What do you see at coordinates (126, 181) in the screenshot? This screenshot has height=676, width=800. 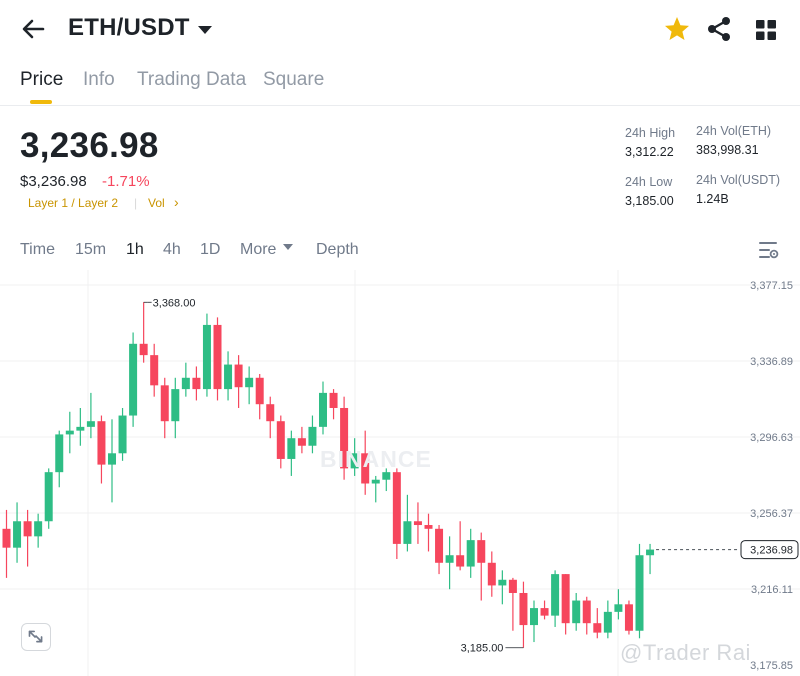 I see `price-change: -1.71%` at bounding box center [126, 181].